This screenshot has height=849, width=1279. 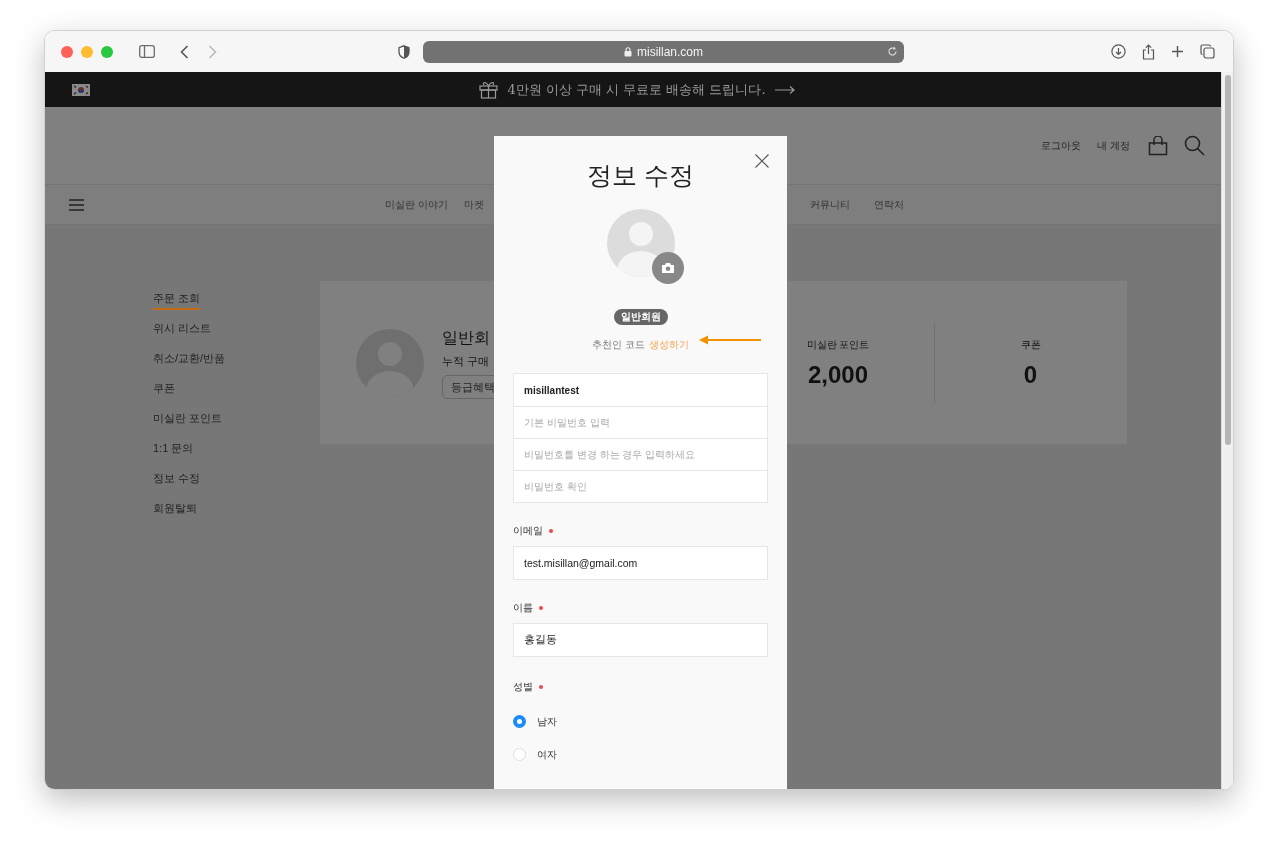 I want to click on header-link: 내 계정, so click(x=1113, y=145).